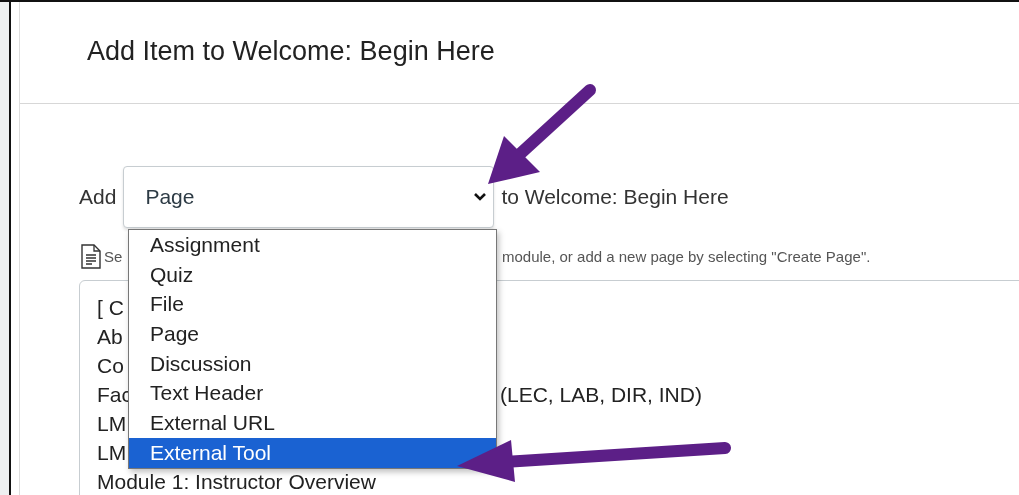 This screenshot has height=495, width=1019. Describe the element at coordinates (312, 423) in the screenshot. I see `dropdown-option: External URL` at that location.